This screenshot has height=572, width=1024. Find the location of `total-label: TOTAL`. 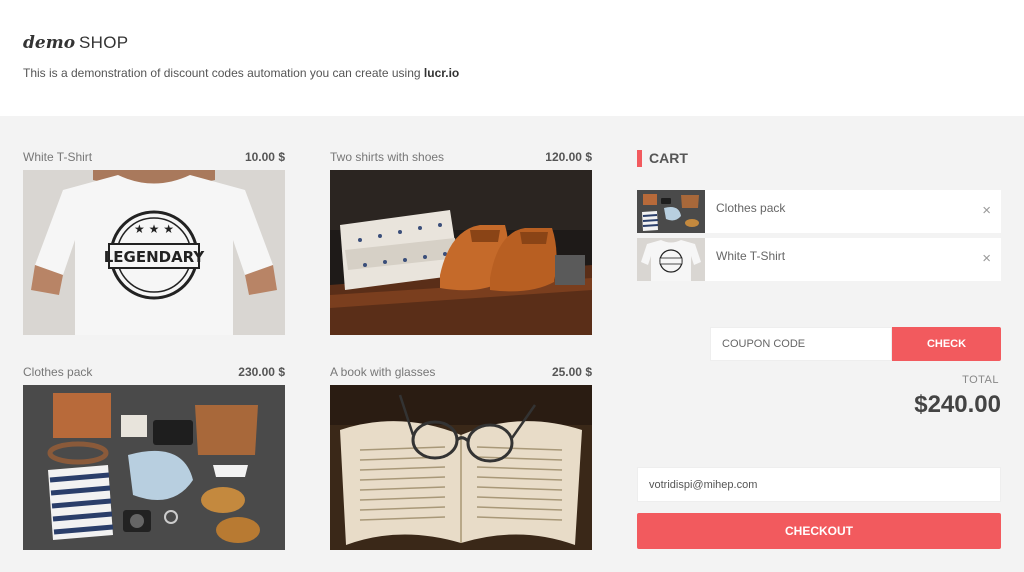

total-label: TOTAL is located at coordinates (980, 380).